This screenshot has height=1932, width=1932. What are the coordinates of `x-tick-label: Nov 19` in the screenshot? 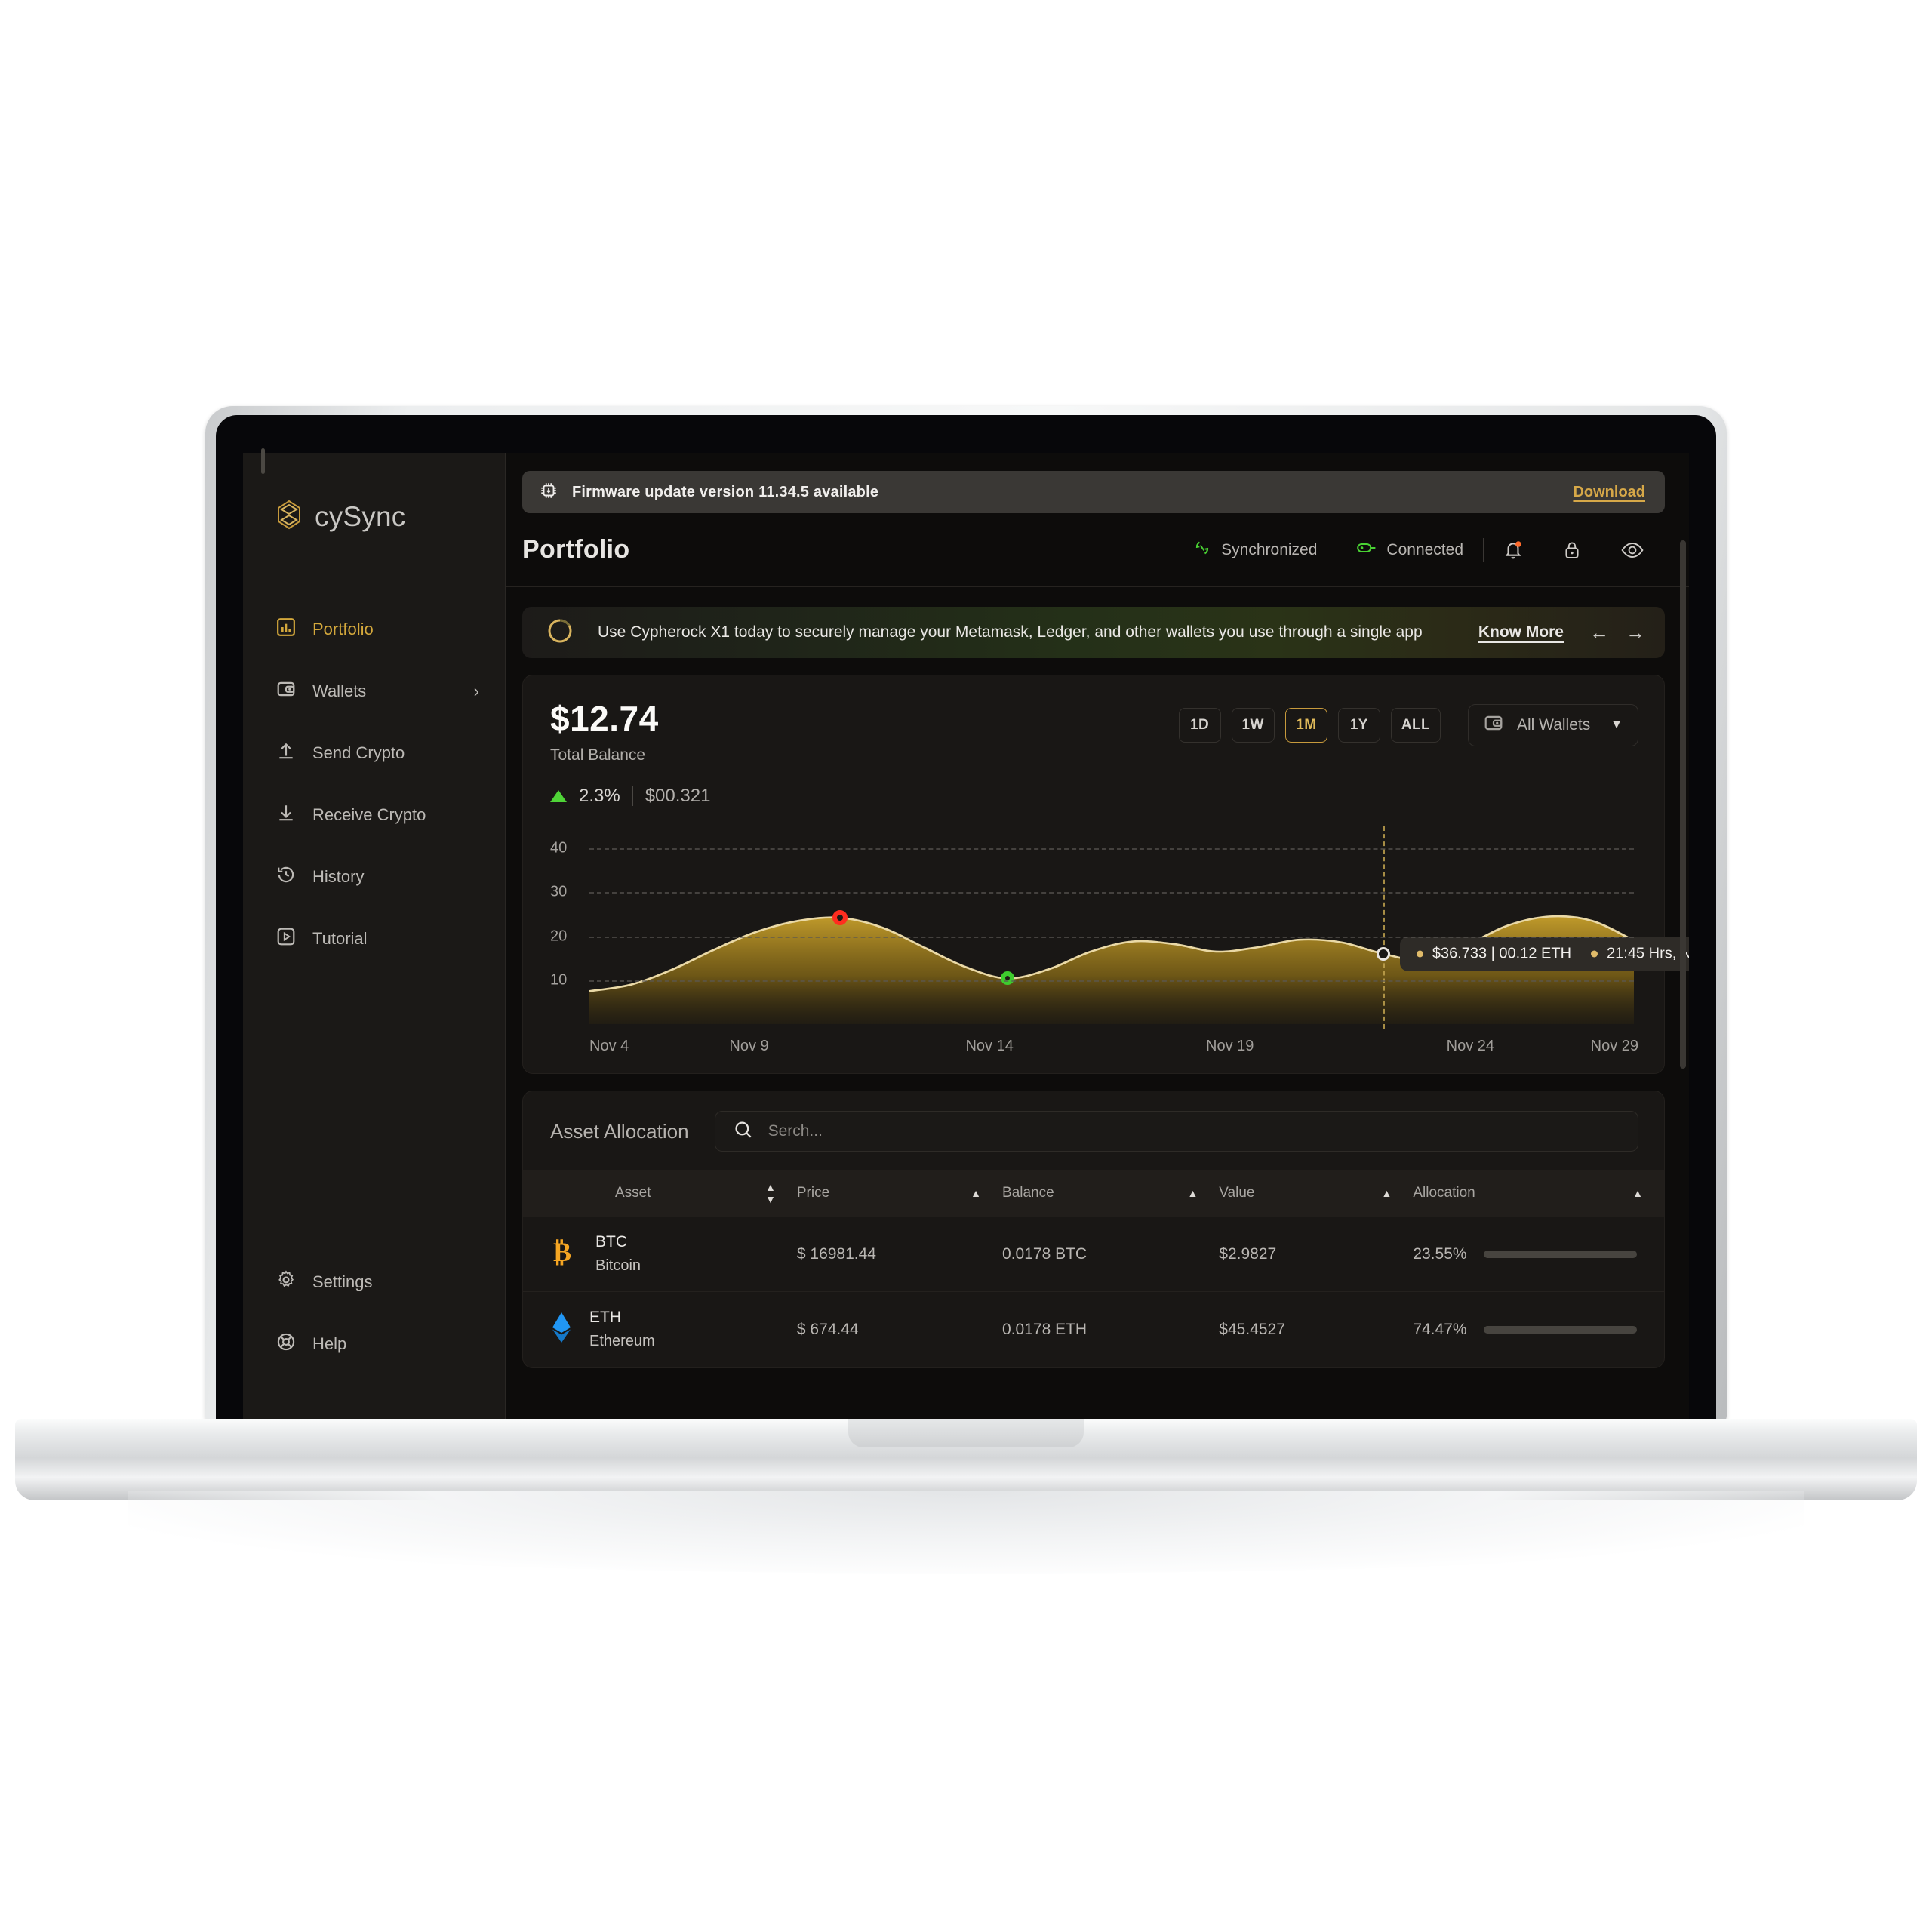 It's located at (1230, 1046).